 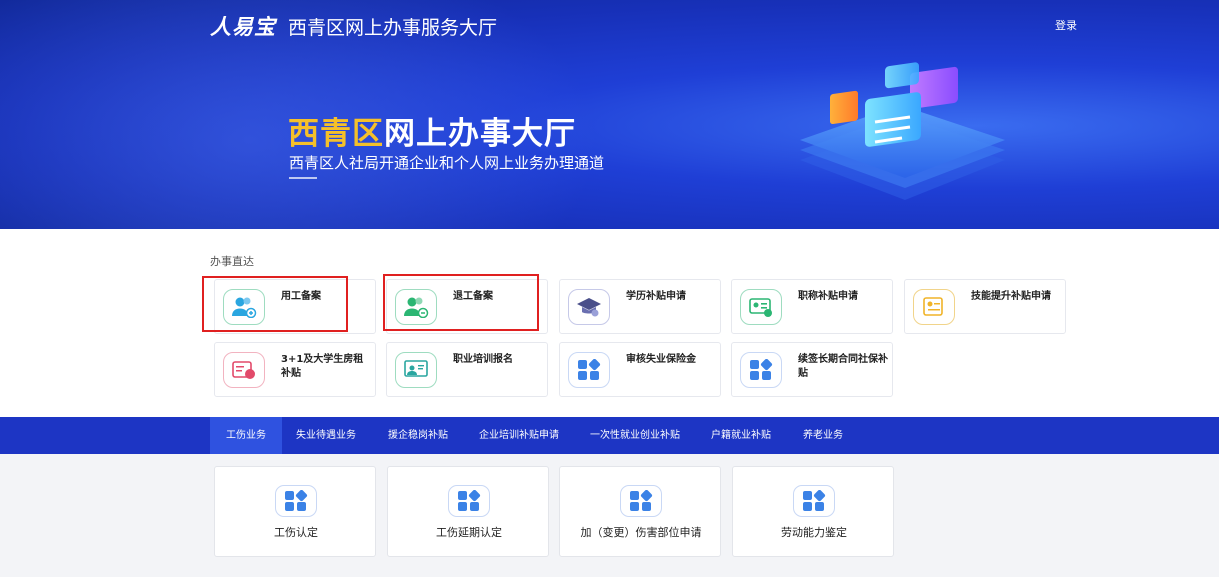 I want to click on tab-one-time-subsidy: 一次性就业创业补贴, so click(x=635, y=435).